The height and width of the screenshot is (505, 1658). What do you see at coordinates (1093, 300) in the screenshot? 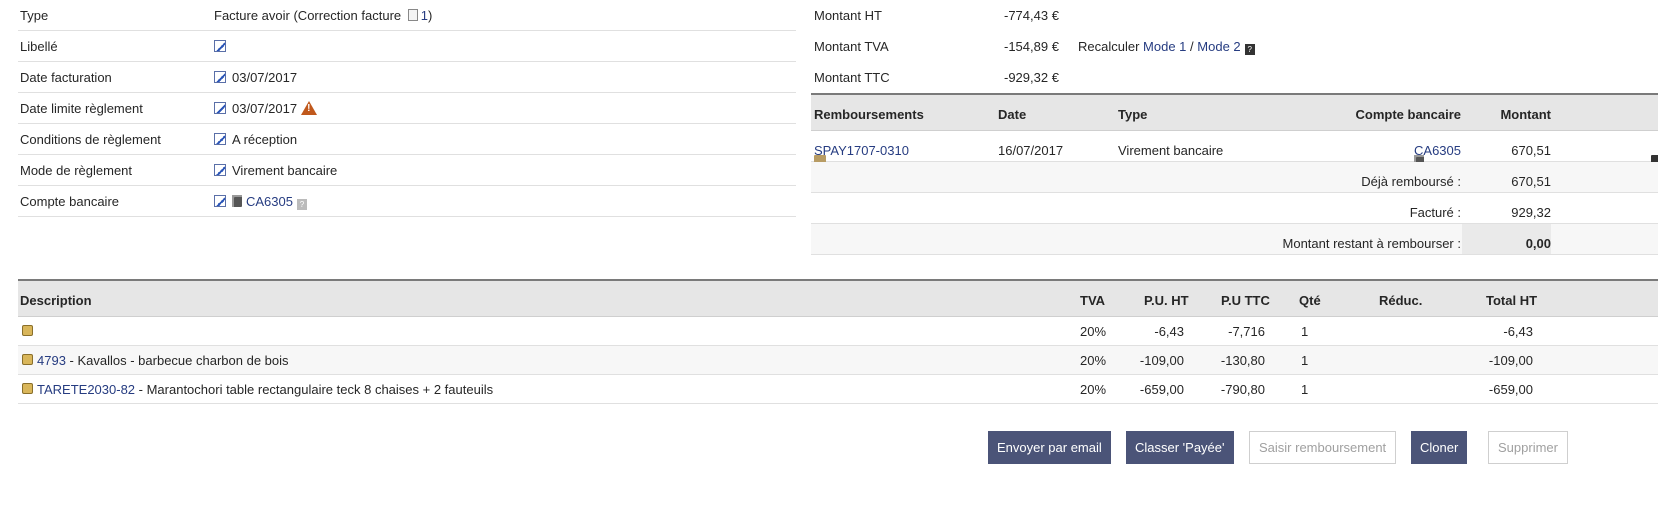
I see `header-tva: TVA` at bounding box center [1093, 300].